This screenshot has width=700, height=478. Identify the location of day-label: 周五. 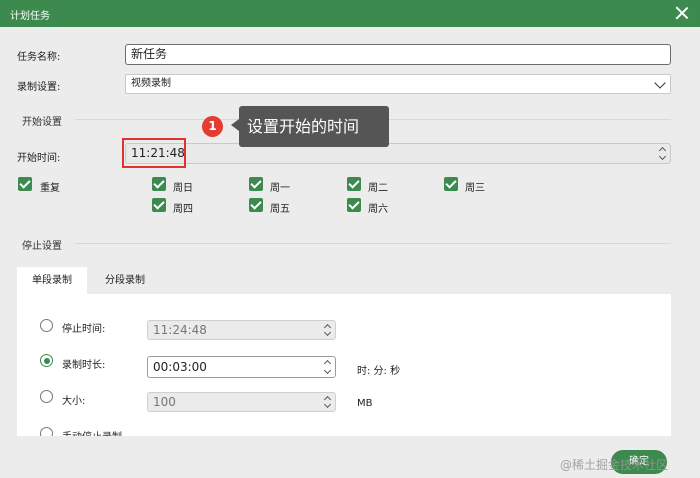
(280, 209).